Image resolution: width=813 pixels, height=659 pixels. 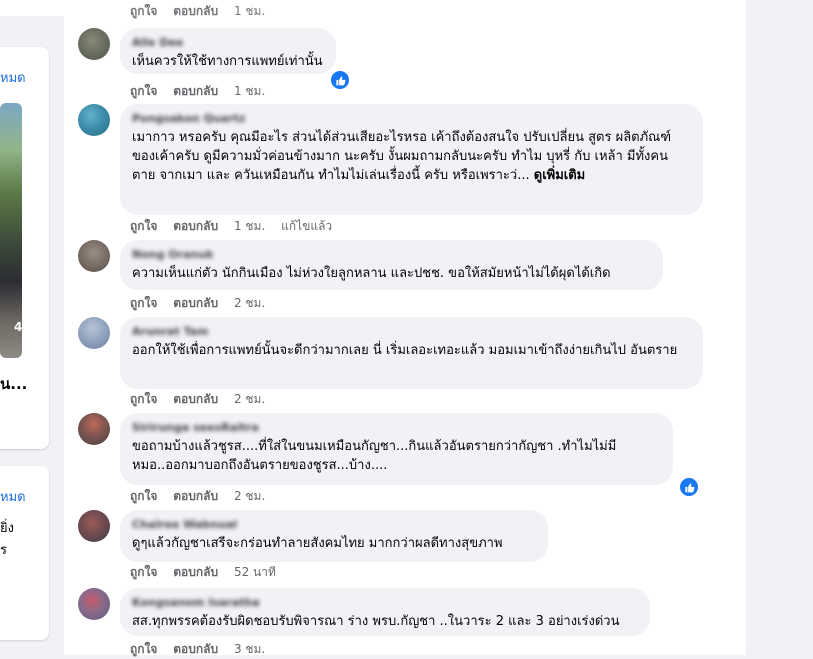 I want to click on card-text-line: ร, so click(x=3, y=550).